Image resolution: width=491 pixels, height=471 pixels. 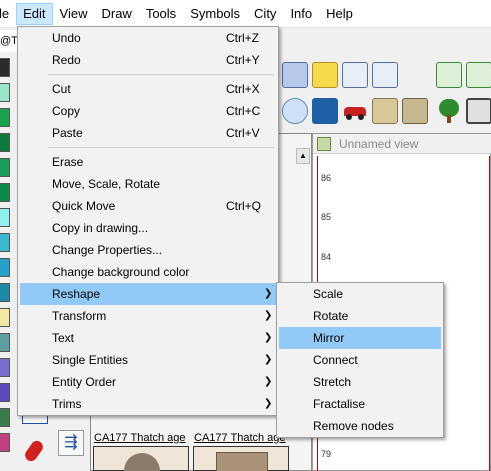 I want to click on note-icon, so click(x=325, y=75).